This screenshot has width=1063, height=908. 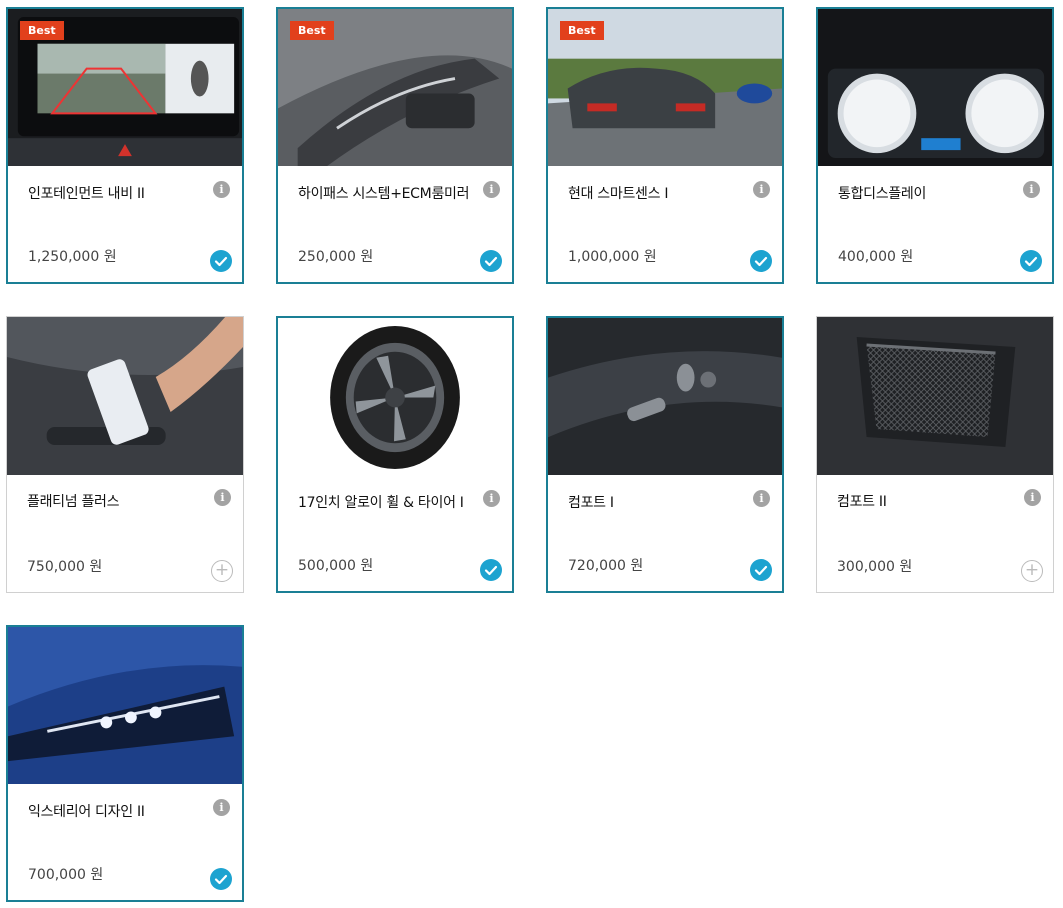 What do you see at coordinates (336, 257) in the screenshot?
I see `option-price: 250,000 원` at bounding box center [336, 257].